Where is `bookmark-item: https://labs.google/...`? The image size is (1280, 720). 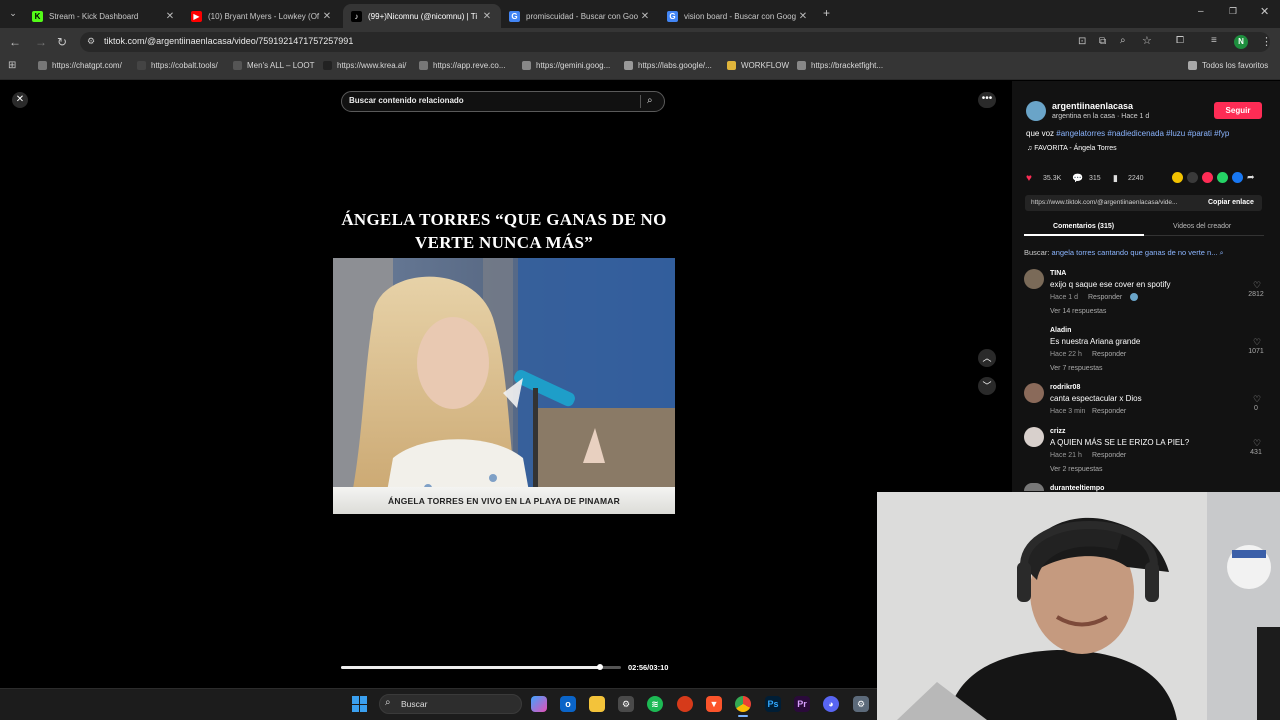 bookmark-item: https://labs.google/... is located at coordinates (668, 65).